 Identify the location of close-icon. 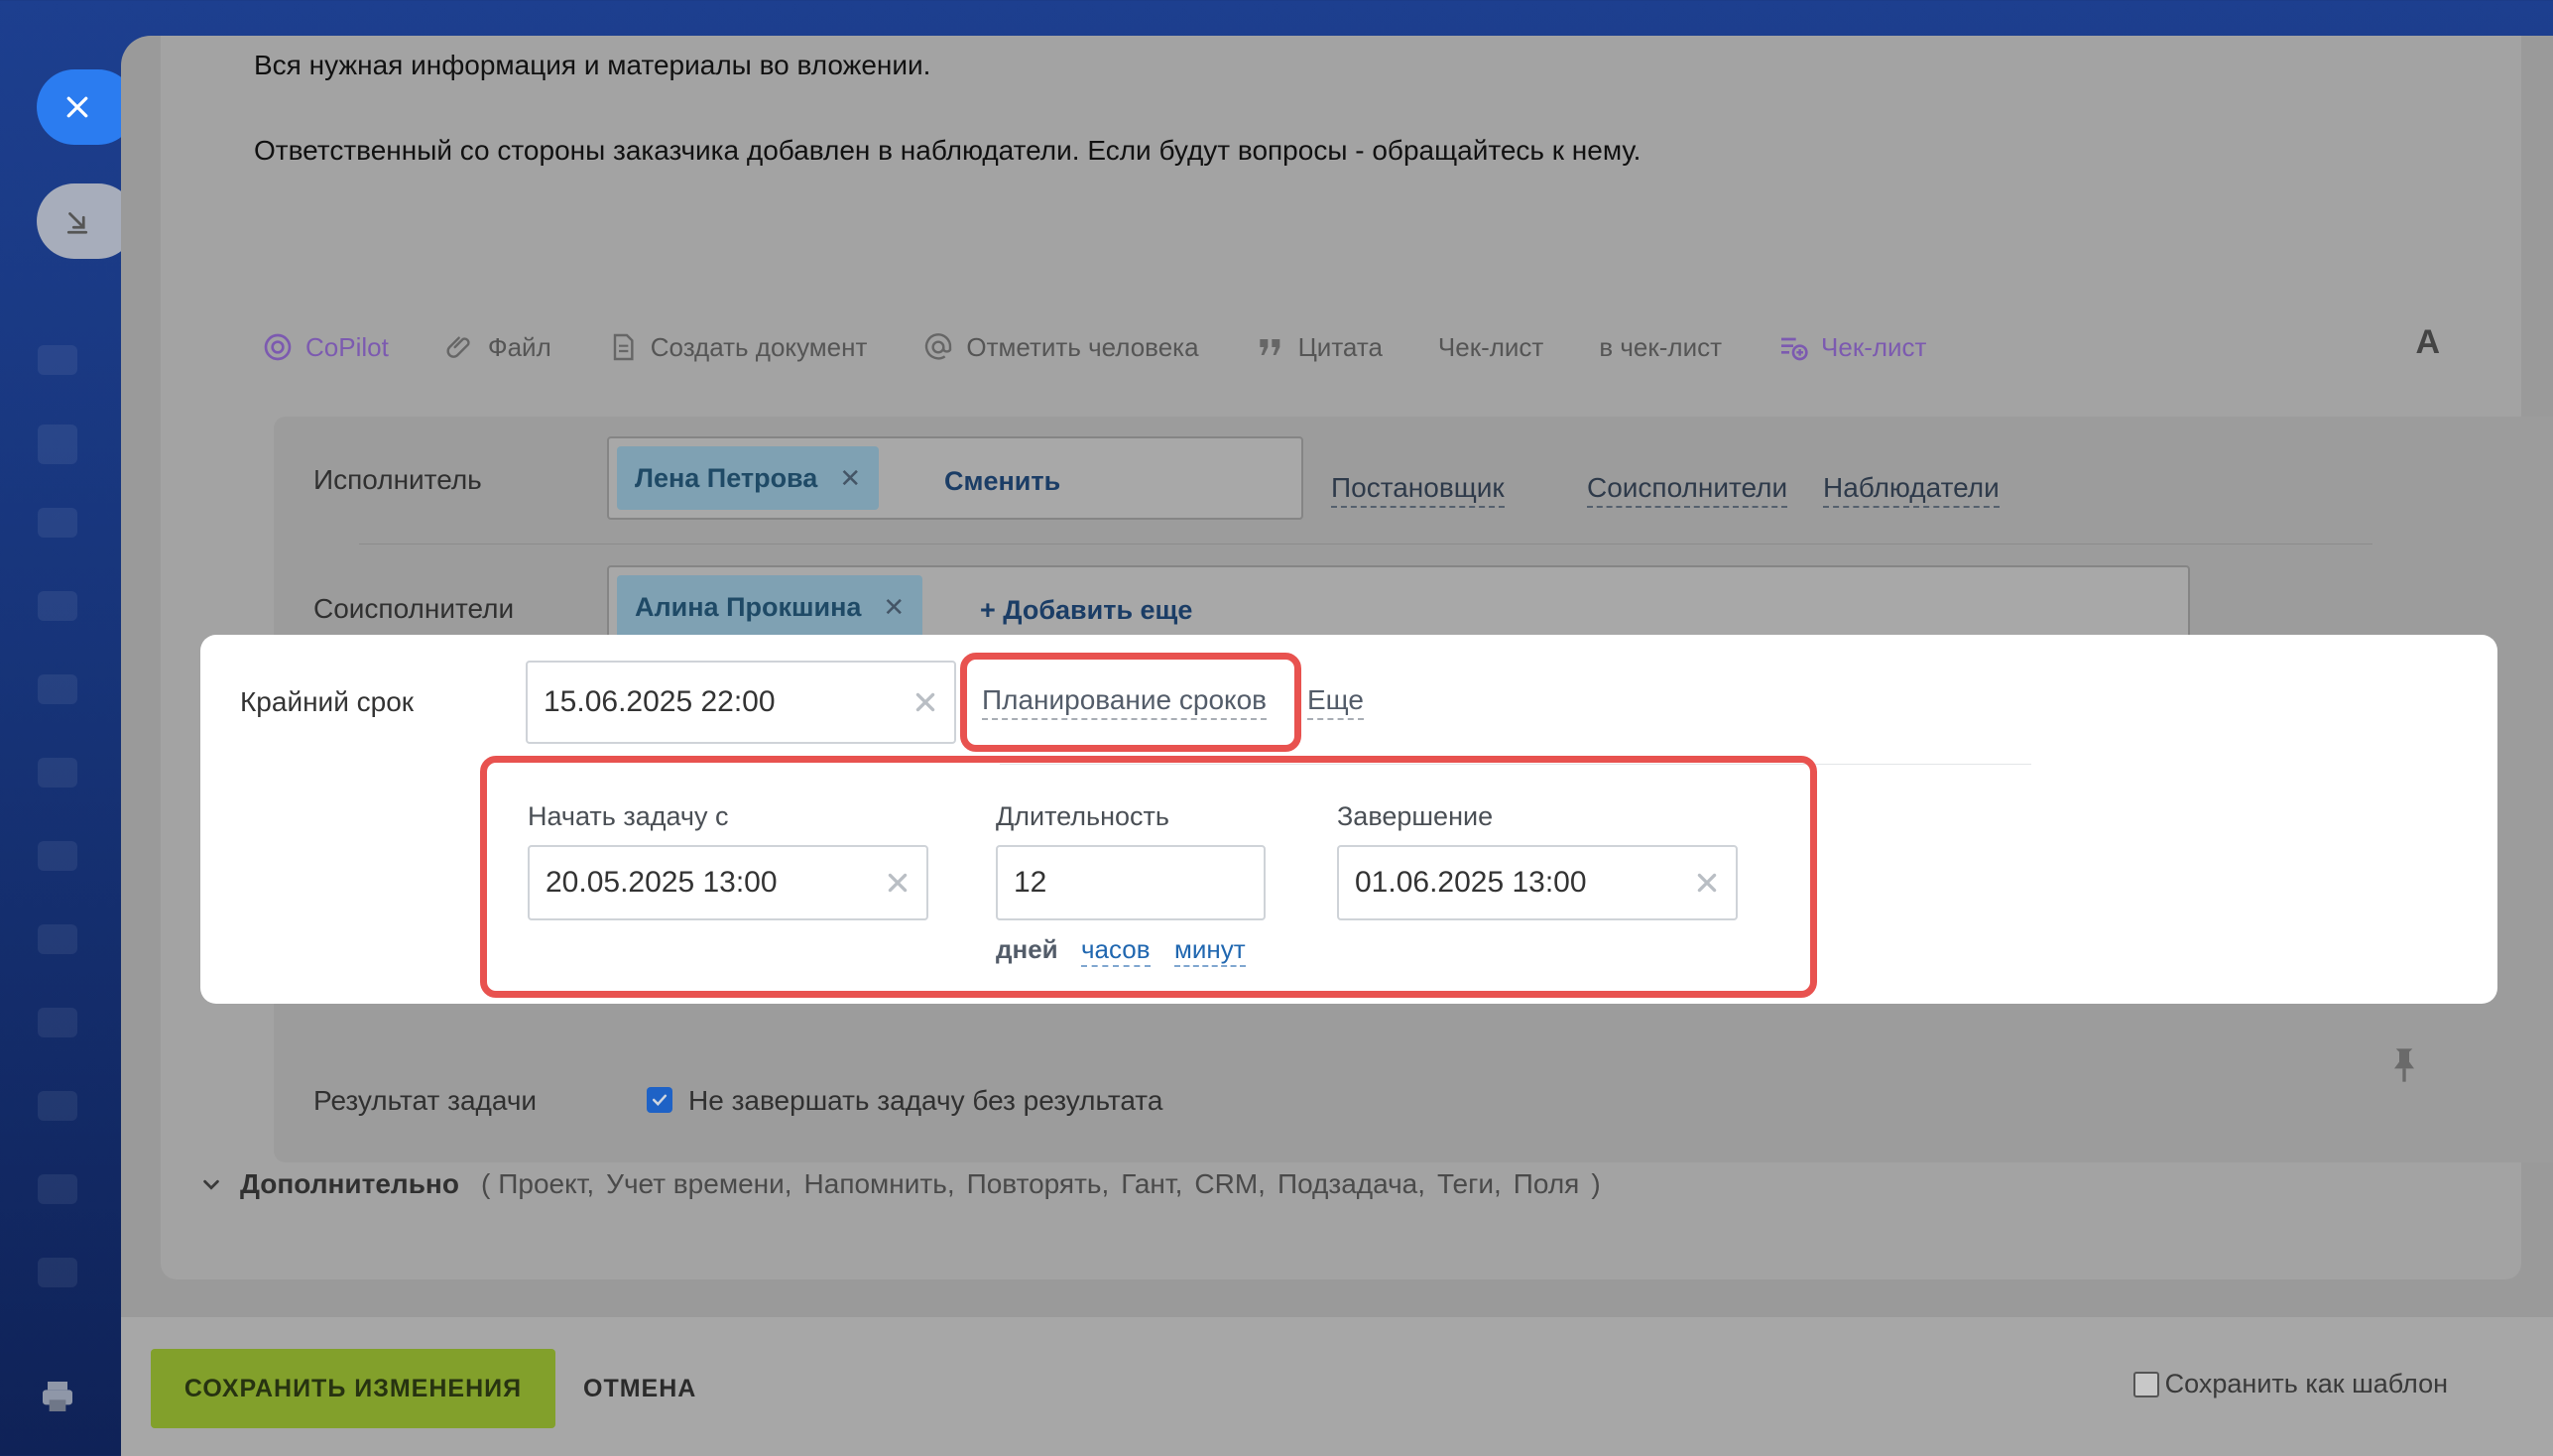
(77, 107).